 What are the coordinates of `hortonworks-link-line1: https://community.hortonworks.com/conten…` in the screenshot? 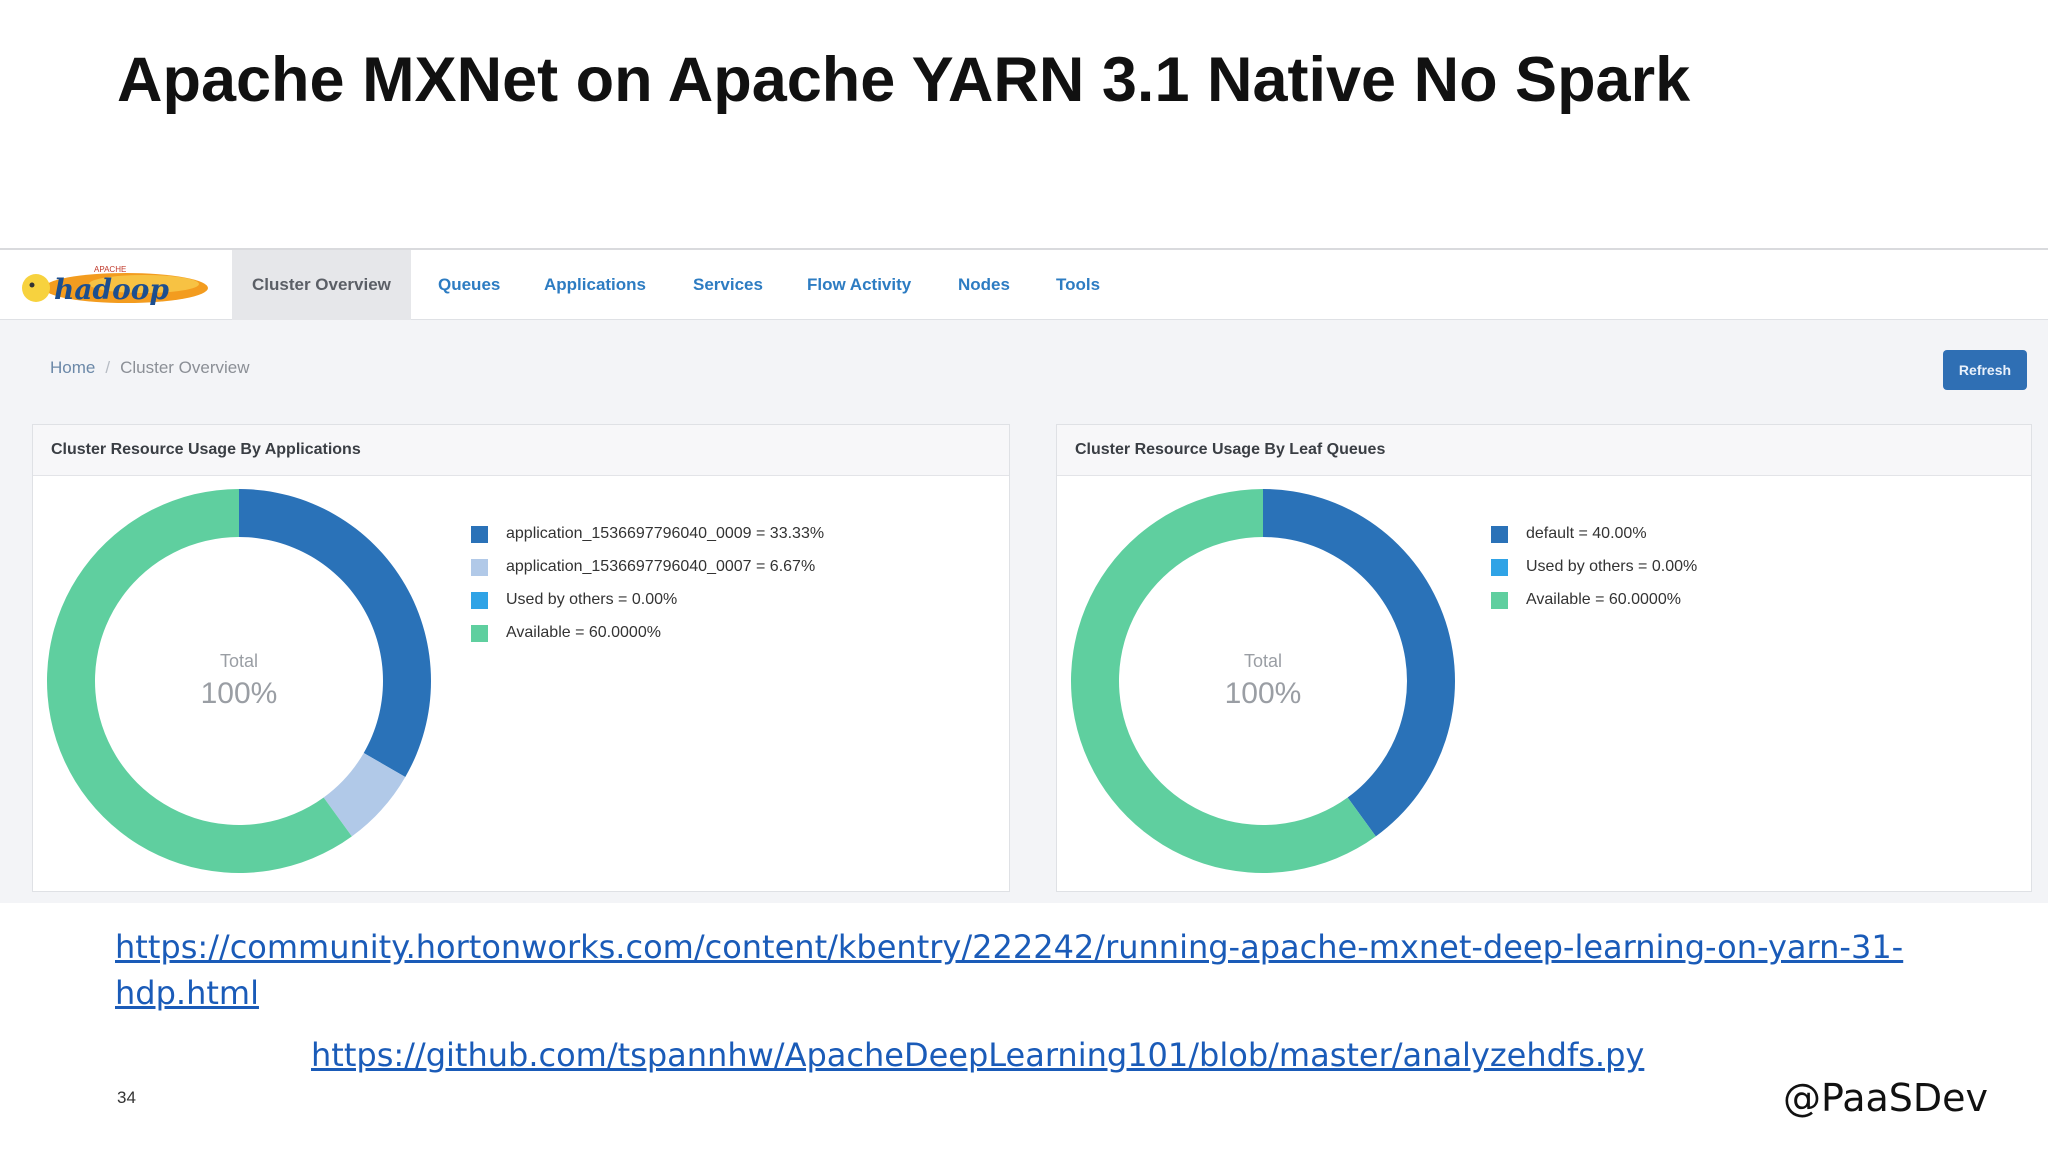 It's located at (1009, 947).